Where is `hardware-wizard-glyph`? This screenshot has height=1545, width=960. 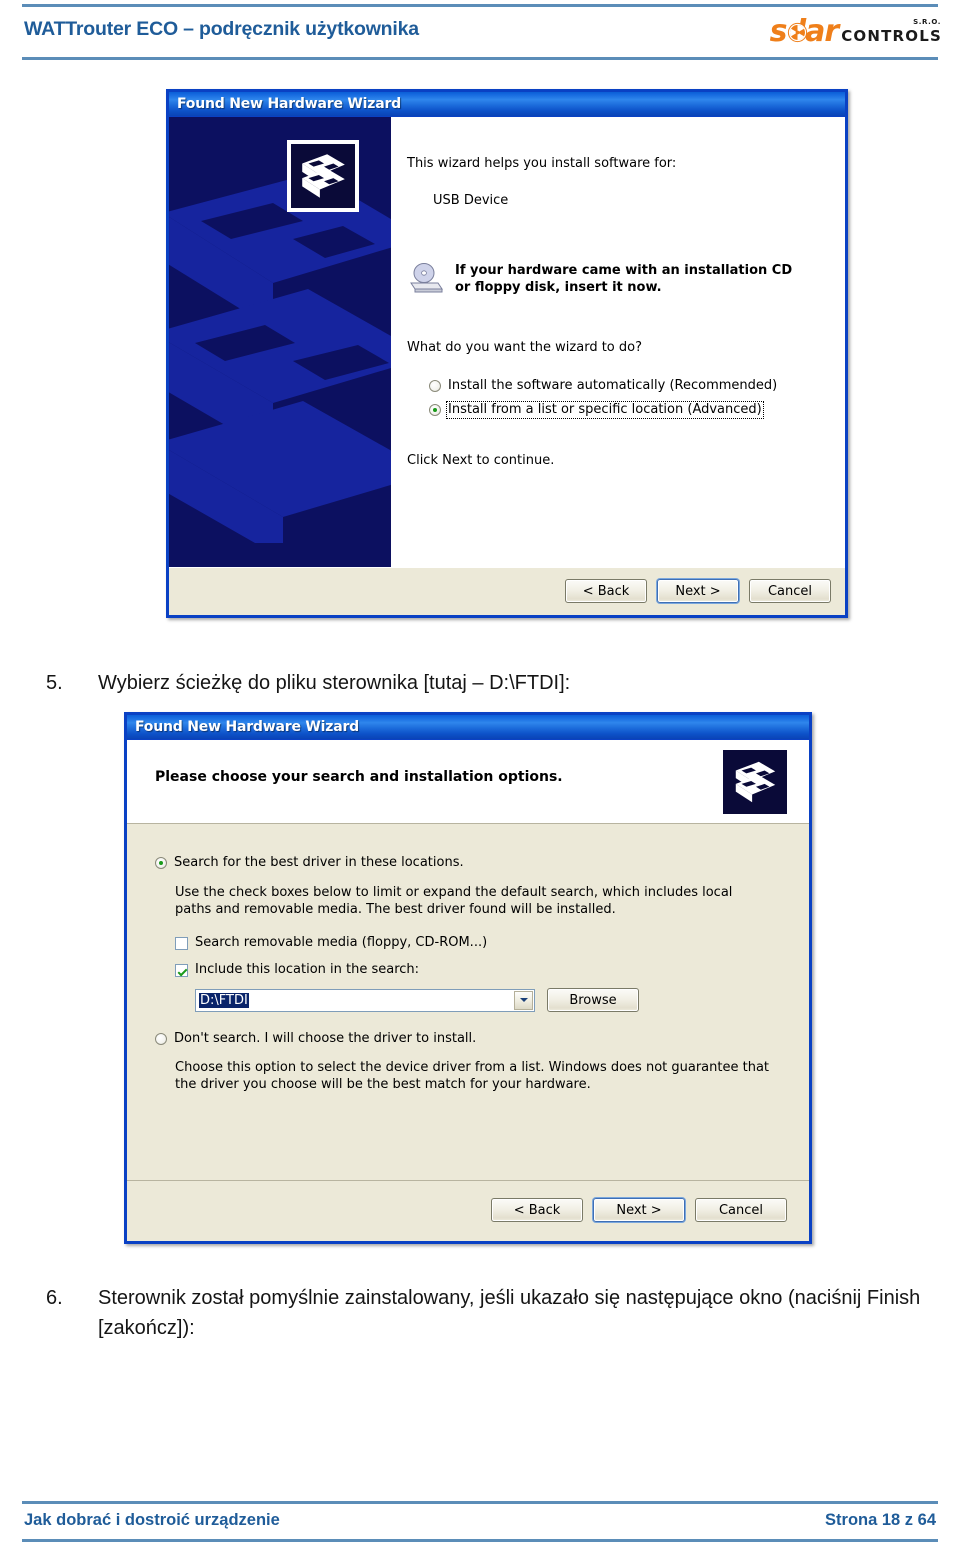 hardware-wizard-glyph is located at coordinates (323, 176).